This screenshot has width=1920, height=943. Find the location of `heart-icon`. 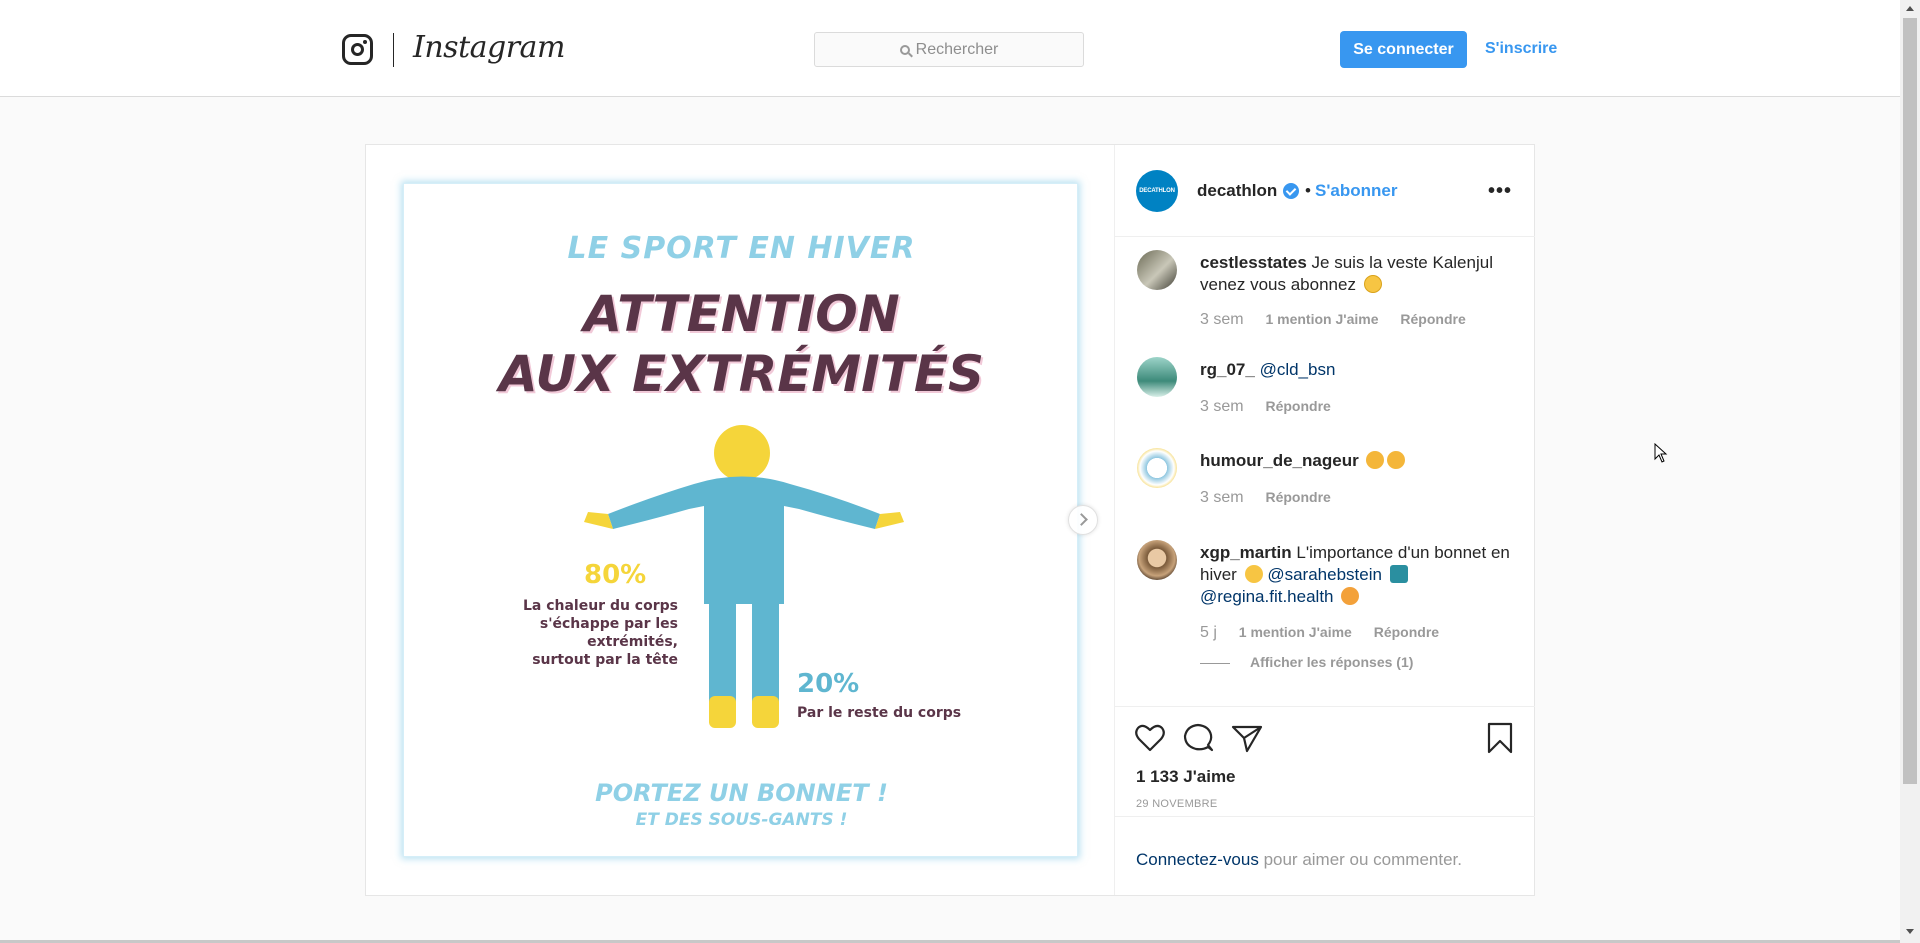

heart-icon is located at coordinates (1150, 738).